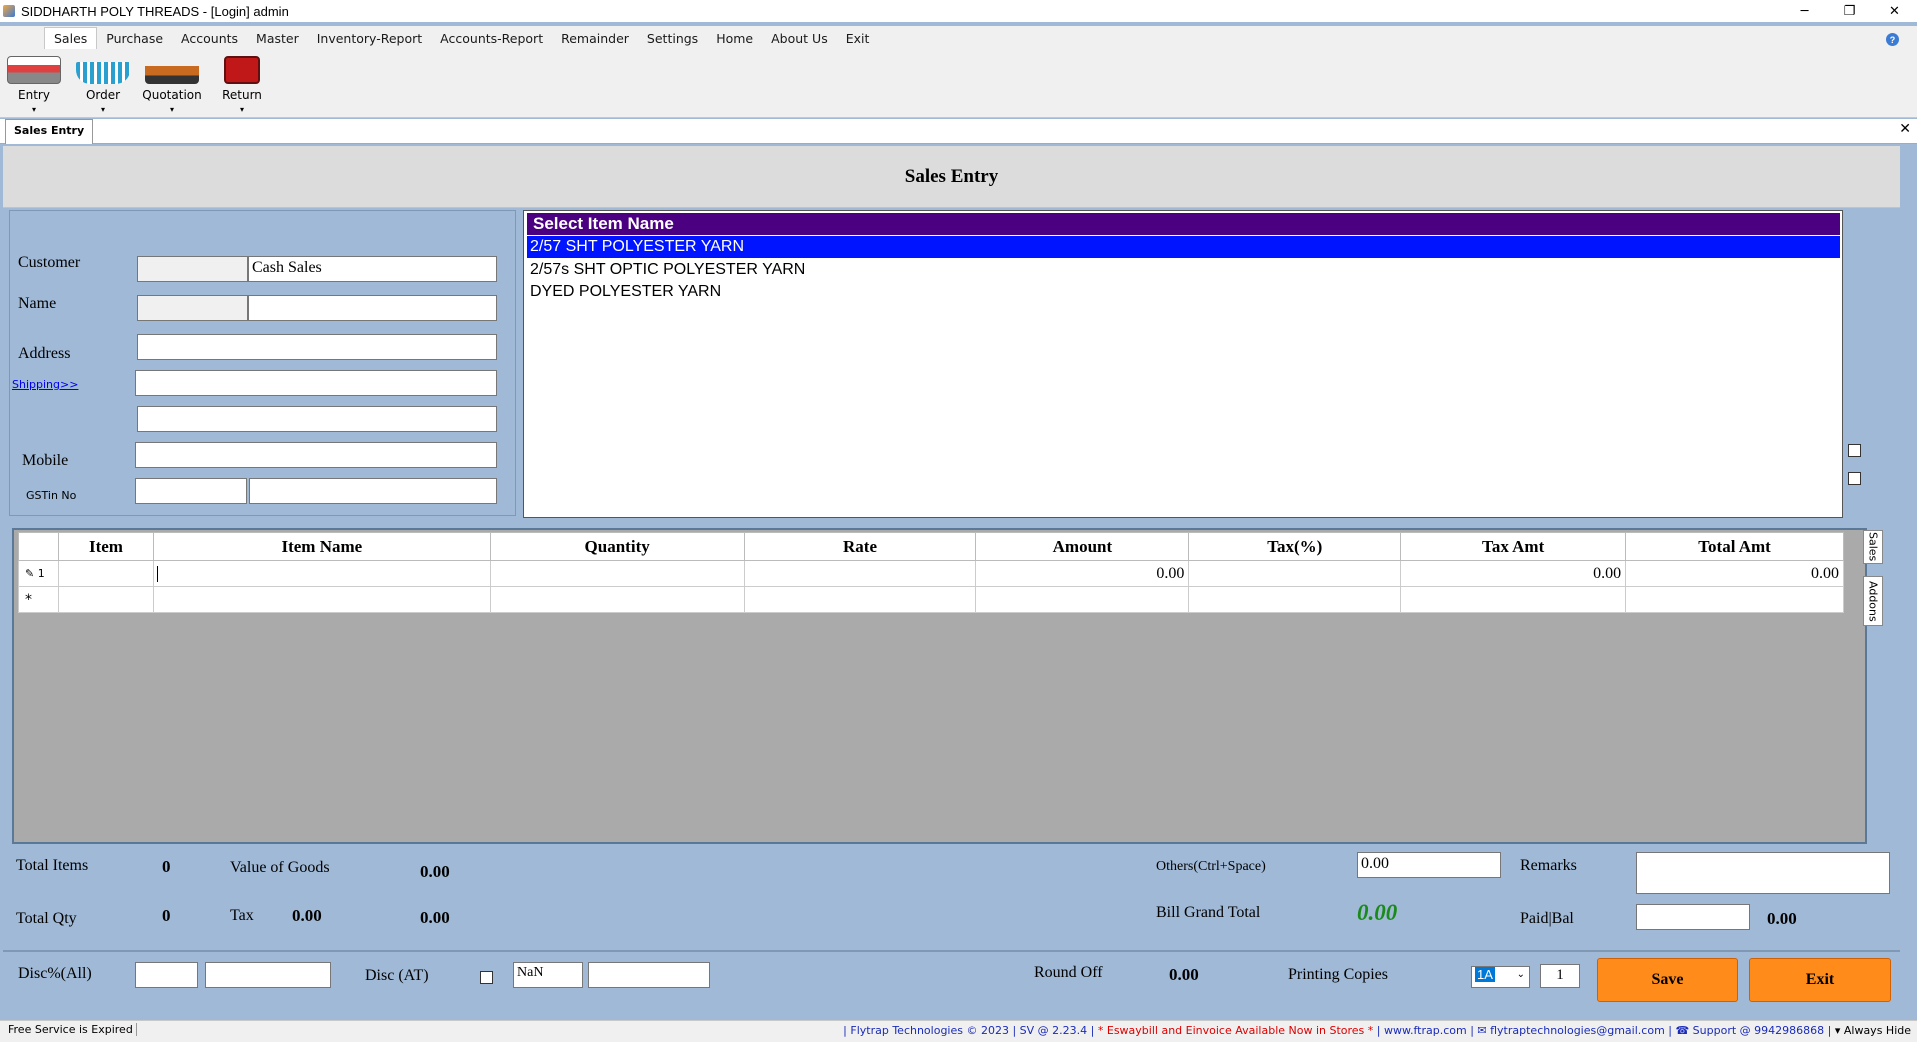 This screenshot has width=1917, height=1042. Describe the element at coordinates (734, 38) in the screenshot. I see `menu-home: Home` at that location.